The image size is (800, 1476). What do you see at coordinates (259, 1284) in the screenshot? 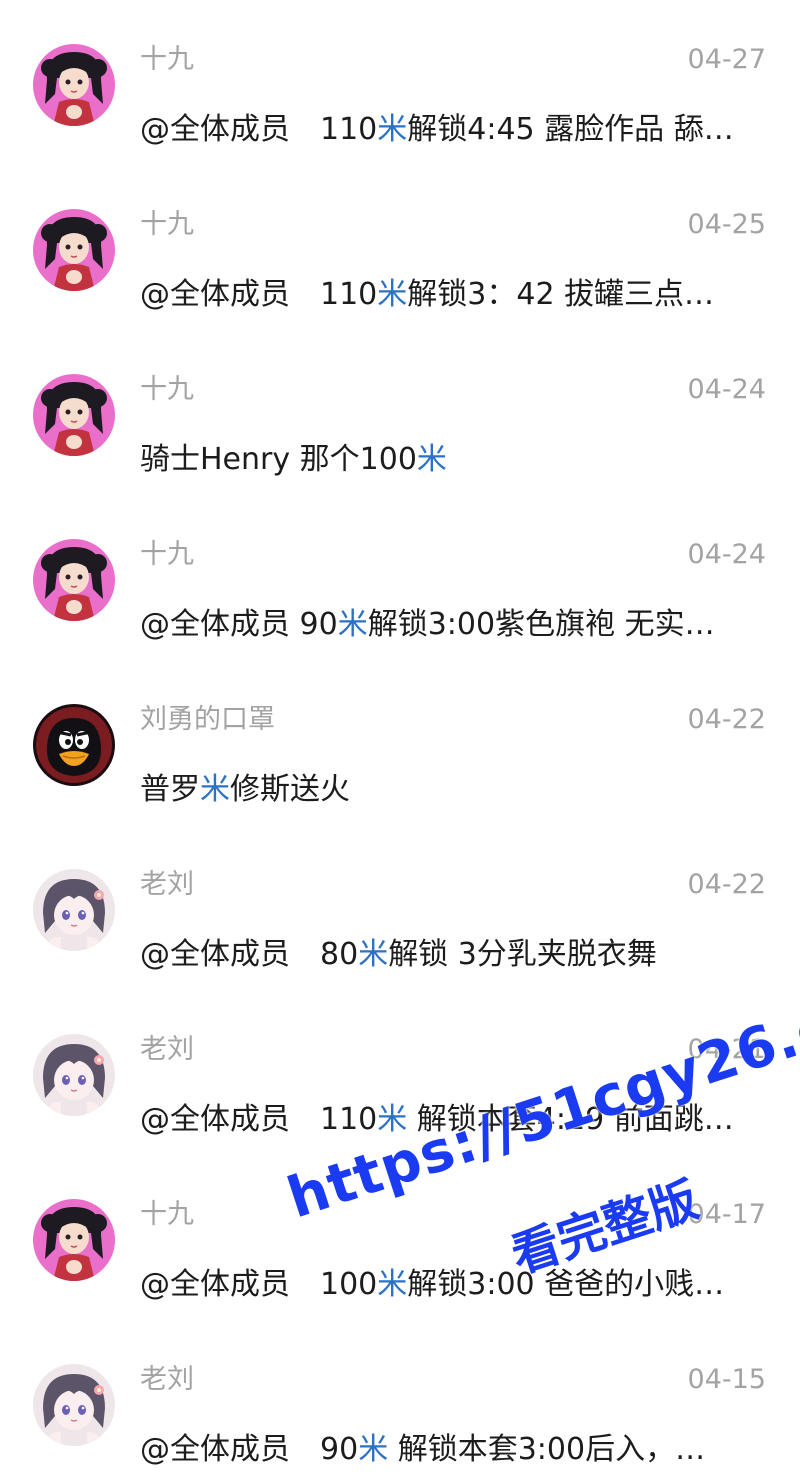
I see `message-text: @全体成员 100` at bounding box center [259, 1284].